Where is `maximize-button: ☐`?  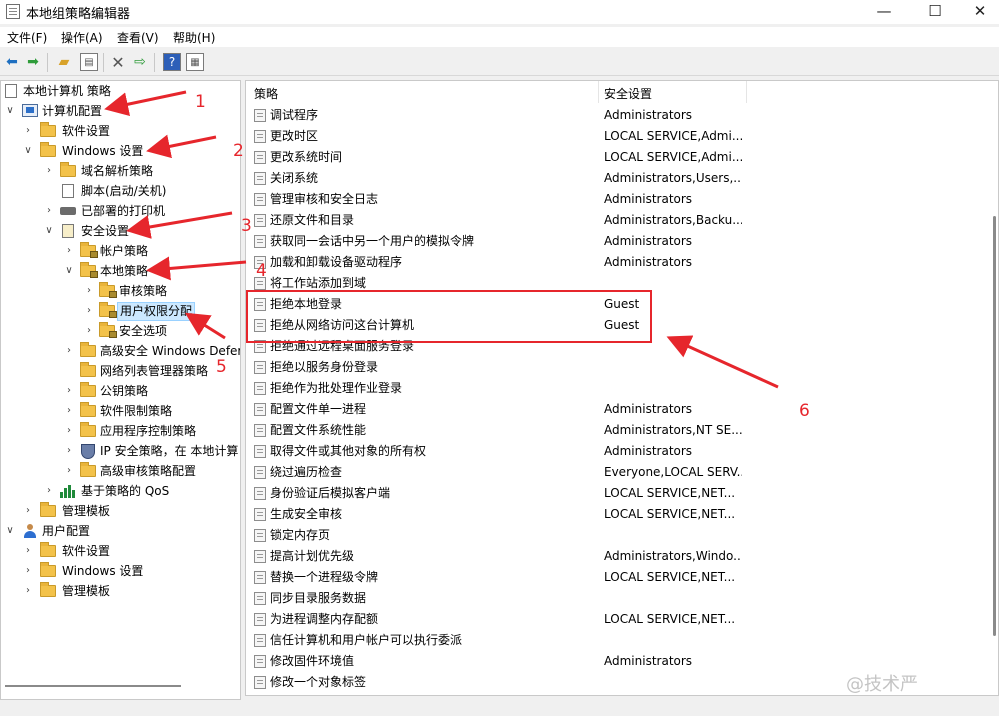
maximize-button: ☐ is located at coordinates (935, 12).